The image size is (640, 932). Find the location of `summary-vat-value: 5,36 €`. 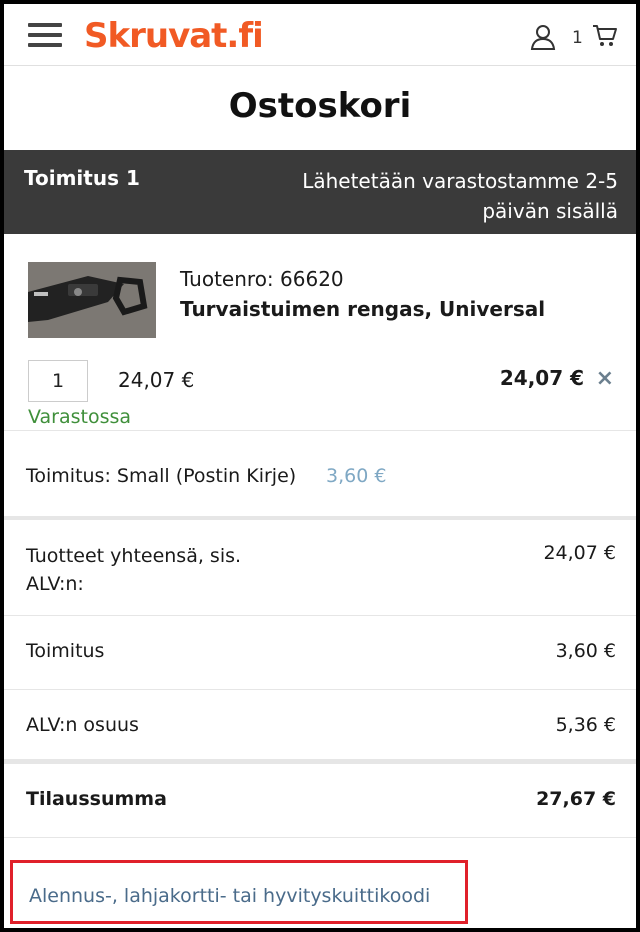

summary-vat-value: 5,36 € is located at coordinates (585, 725).